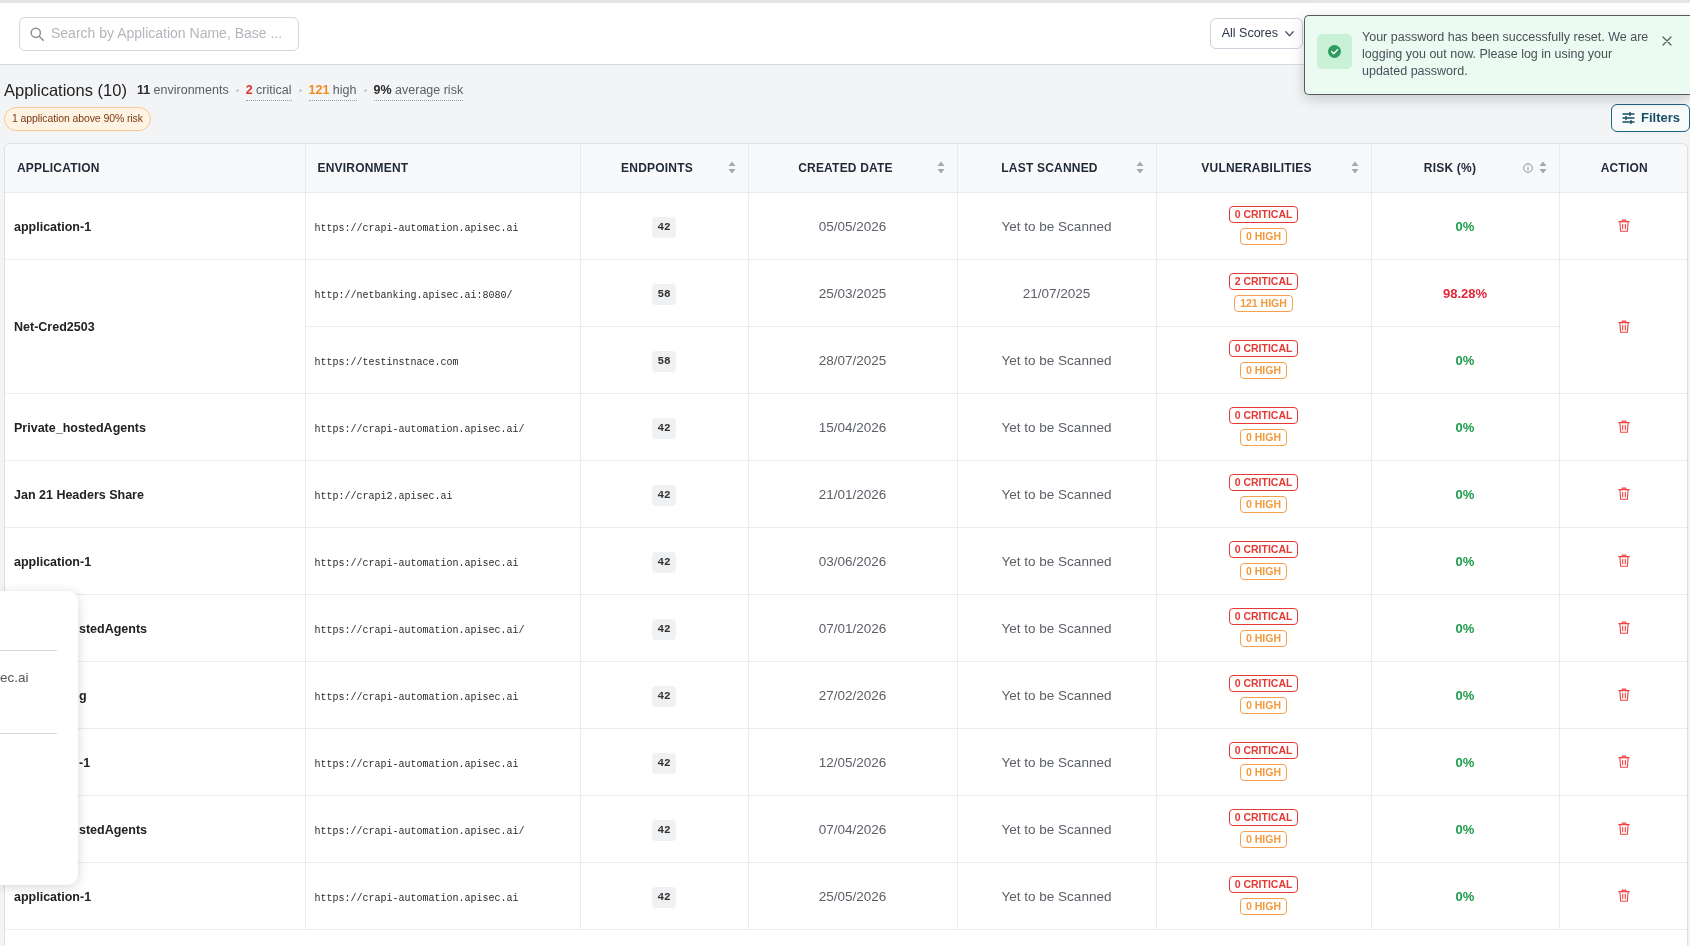 The height and width of the screenshot is (946, 1690). I want to click on column-header: ACTION, so click(1624, 168).